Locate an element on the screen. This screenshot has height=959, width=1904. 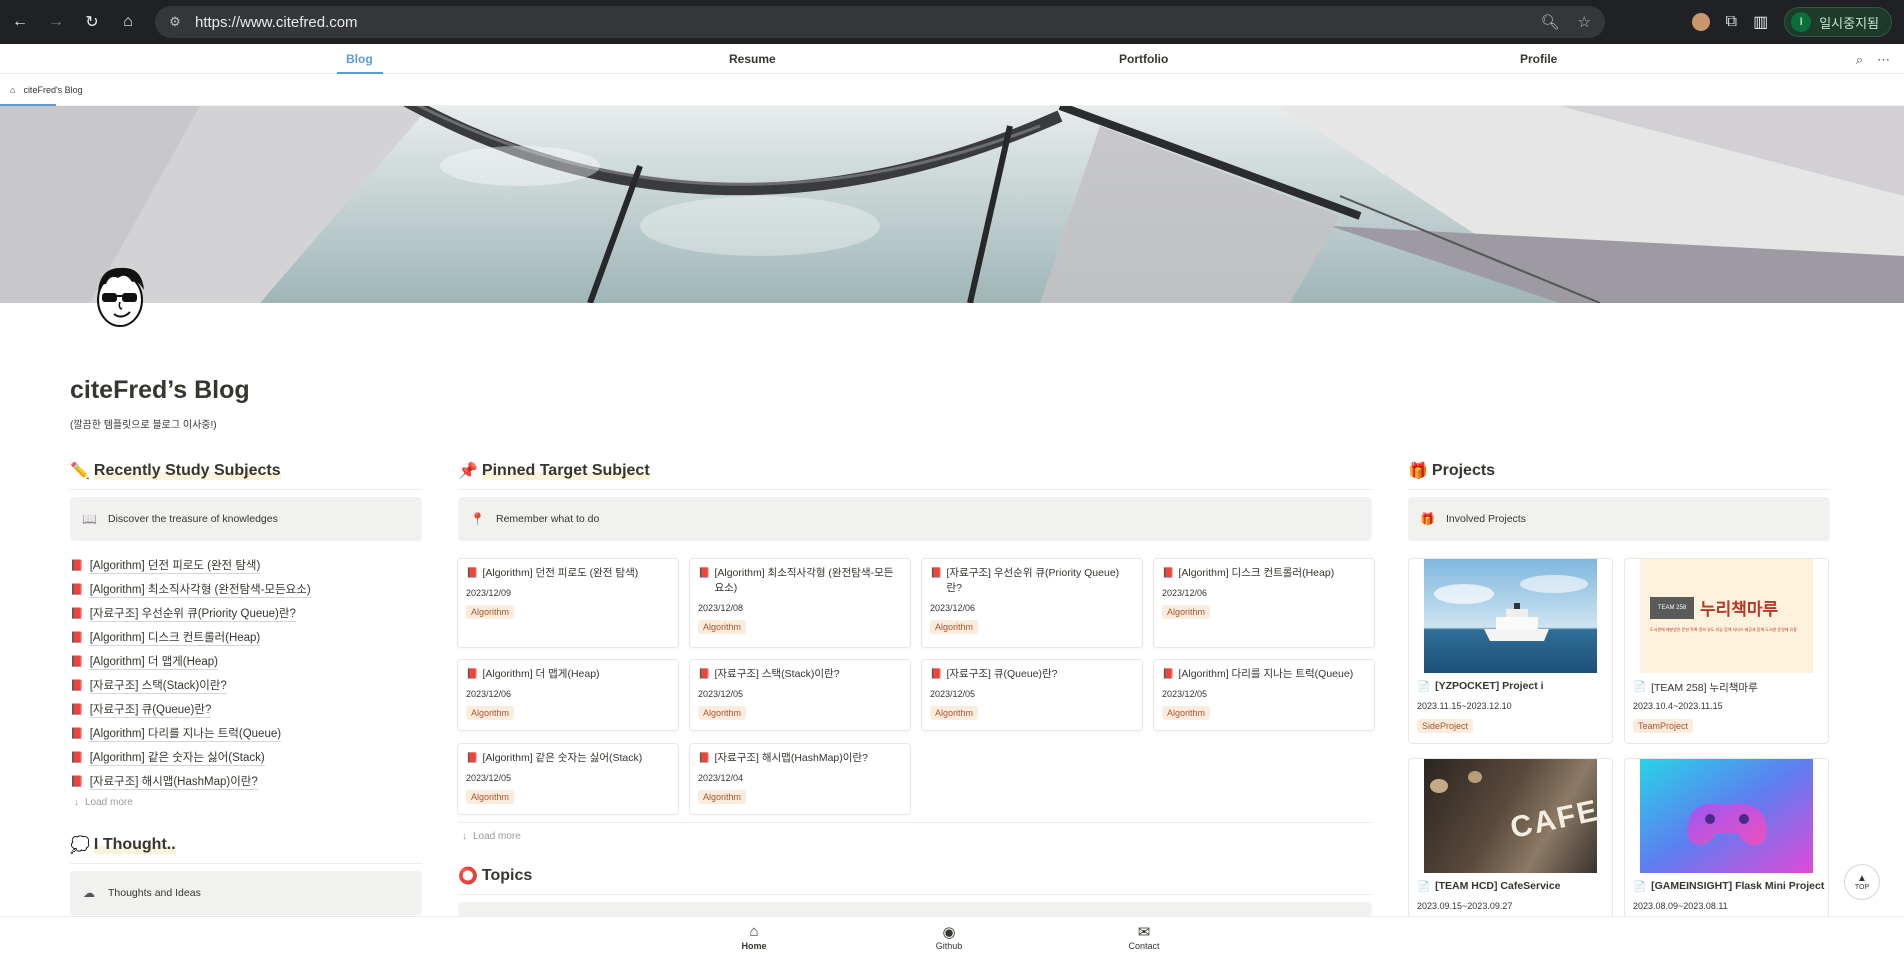
pinned-callout: 📍 Remember what to do is located at coordinates (915, 519).